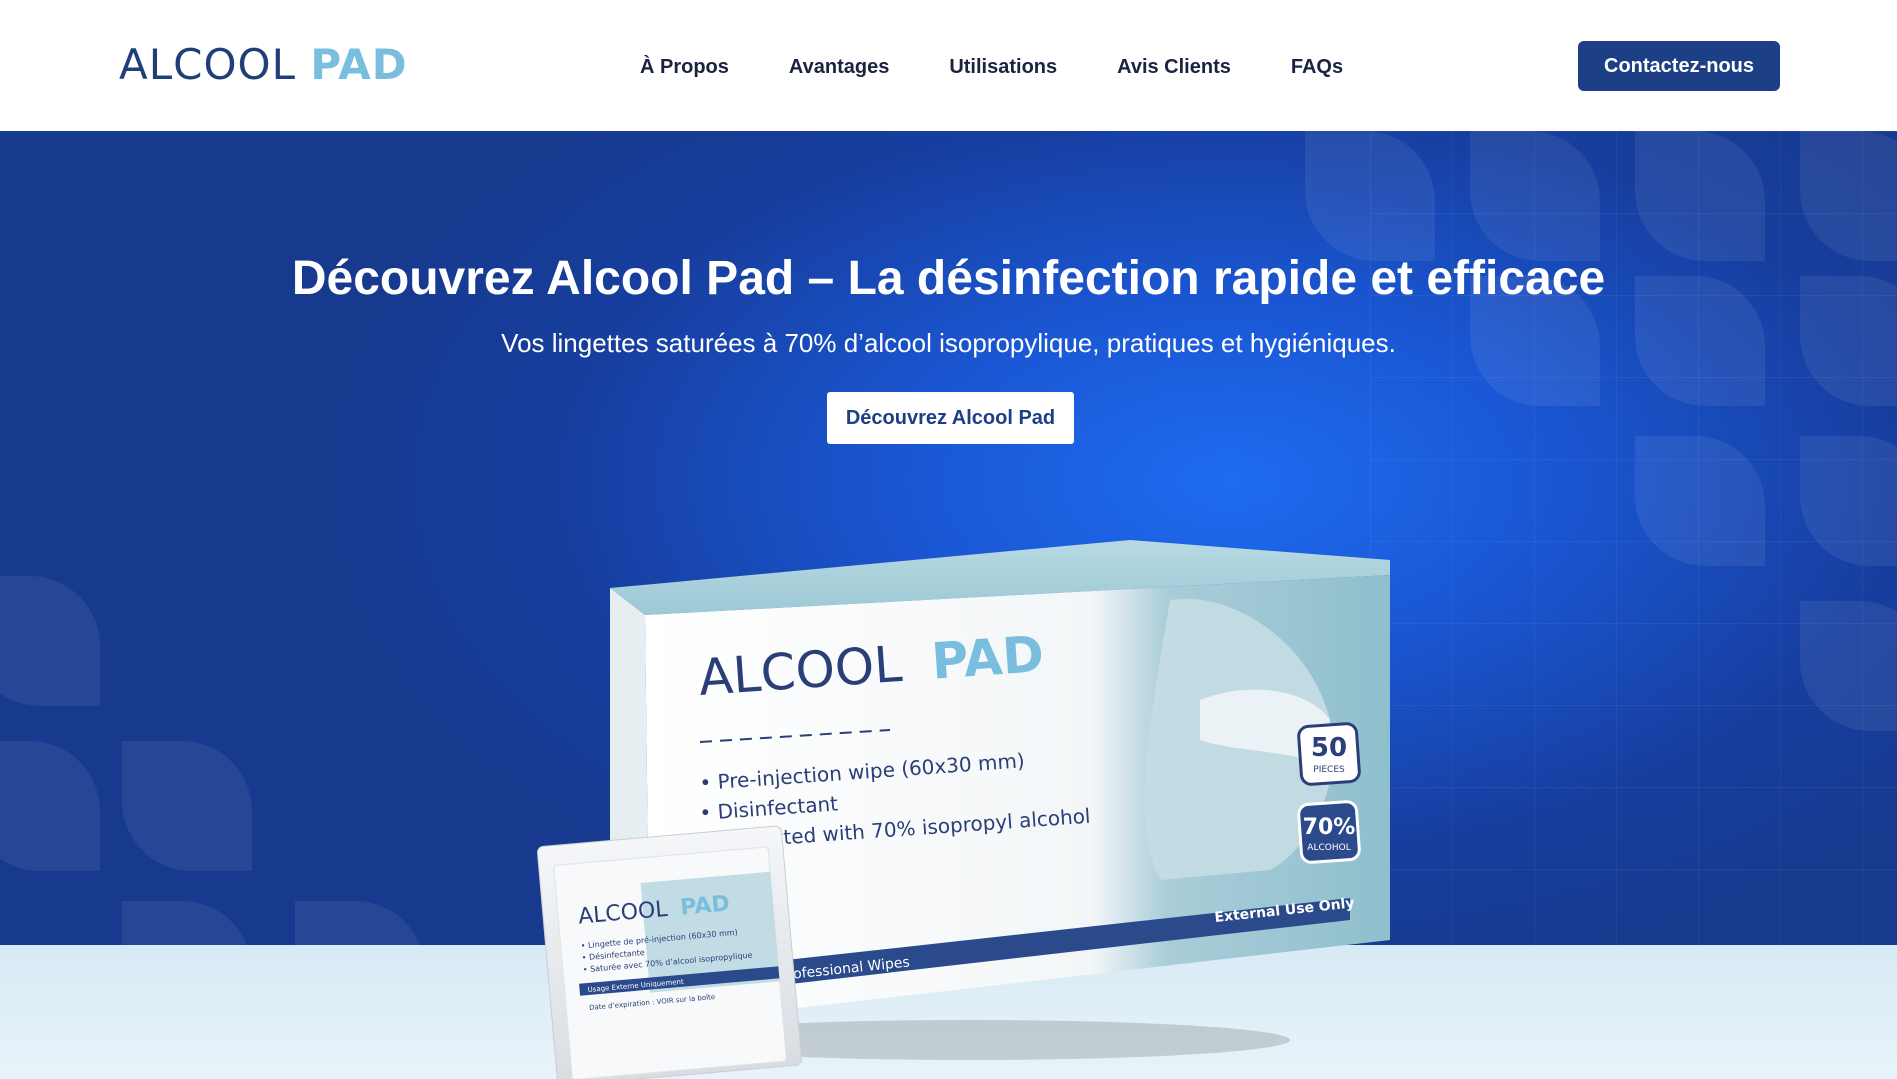 The height and width of the screenshot is (1079, 1897). Describe the element at coordinates (207, 64) in the screenshot. I see `logo-word-alcool: ALCOOL` at that location.